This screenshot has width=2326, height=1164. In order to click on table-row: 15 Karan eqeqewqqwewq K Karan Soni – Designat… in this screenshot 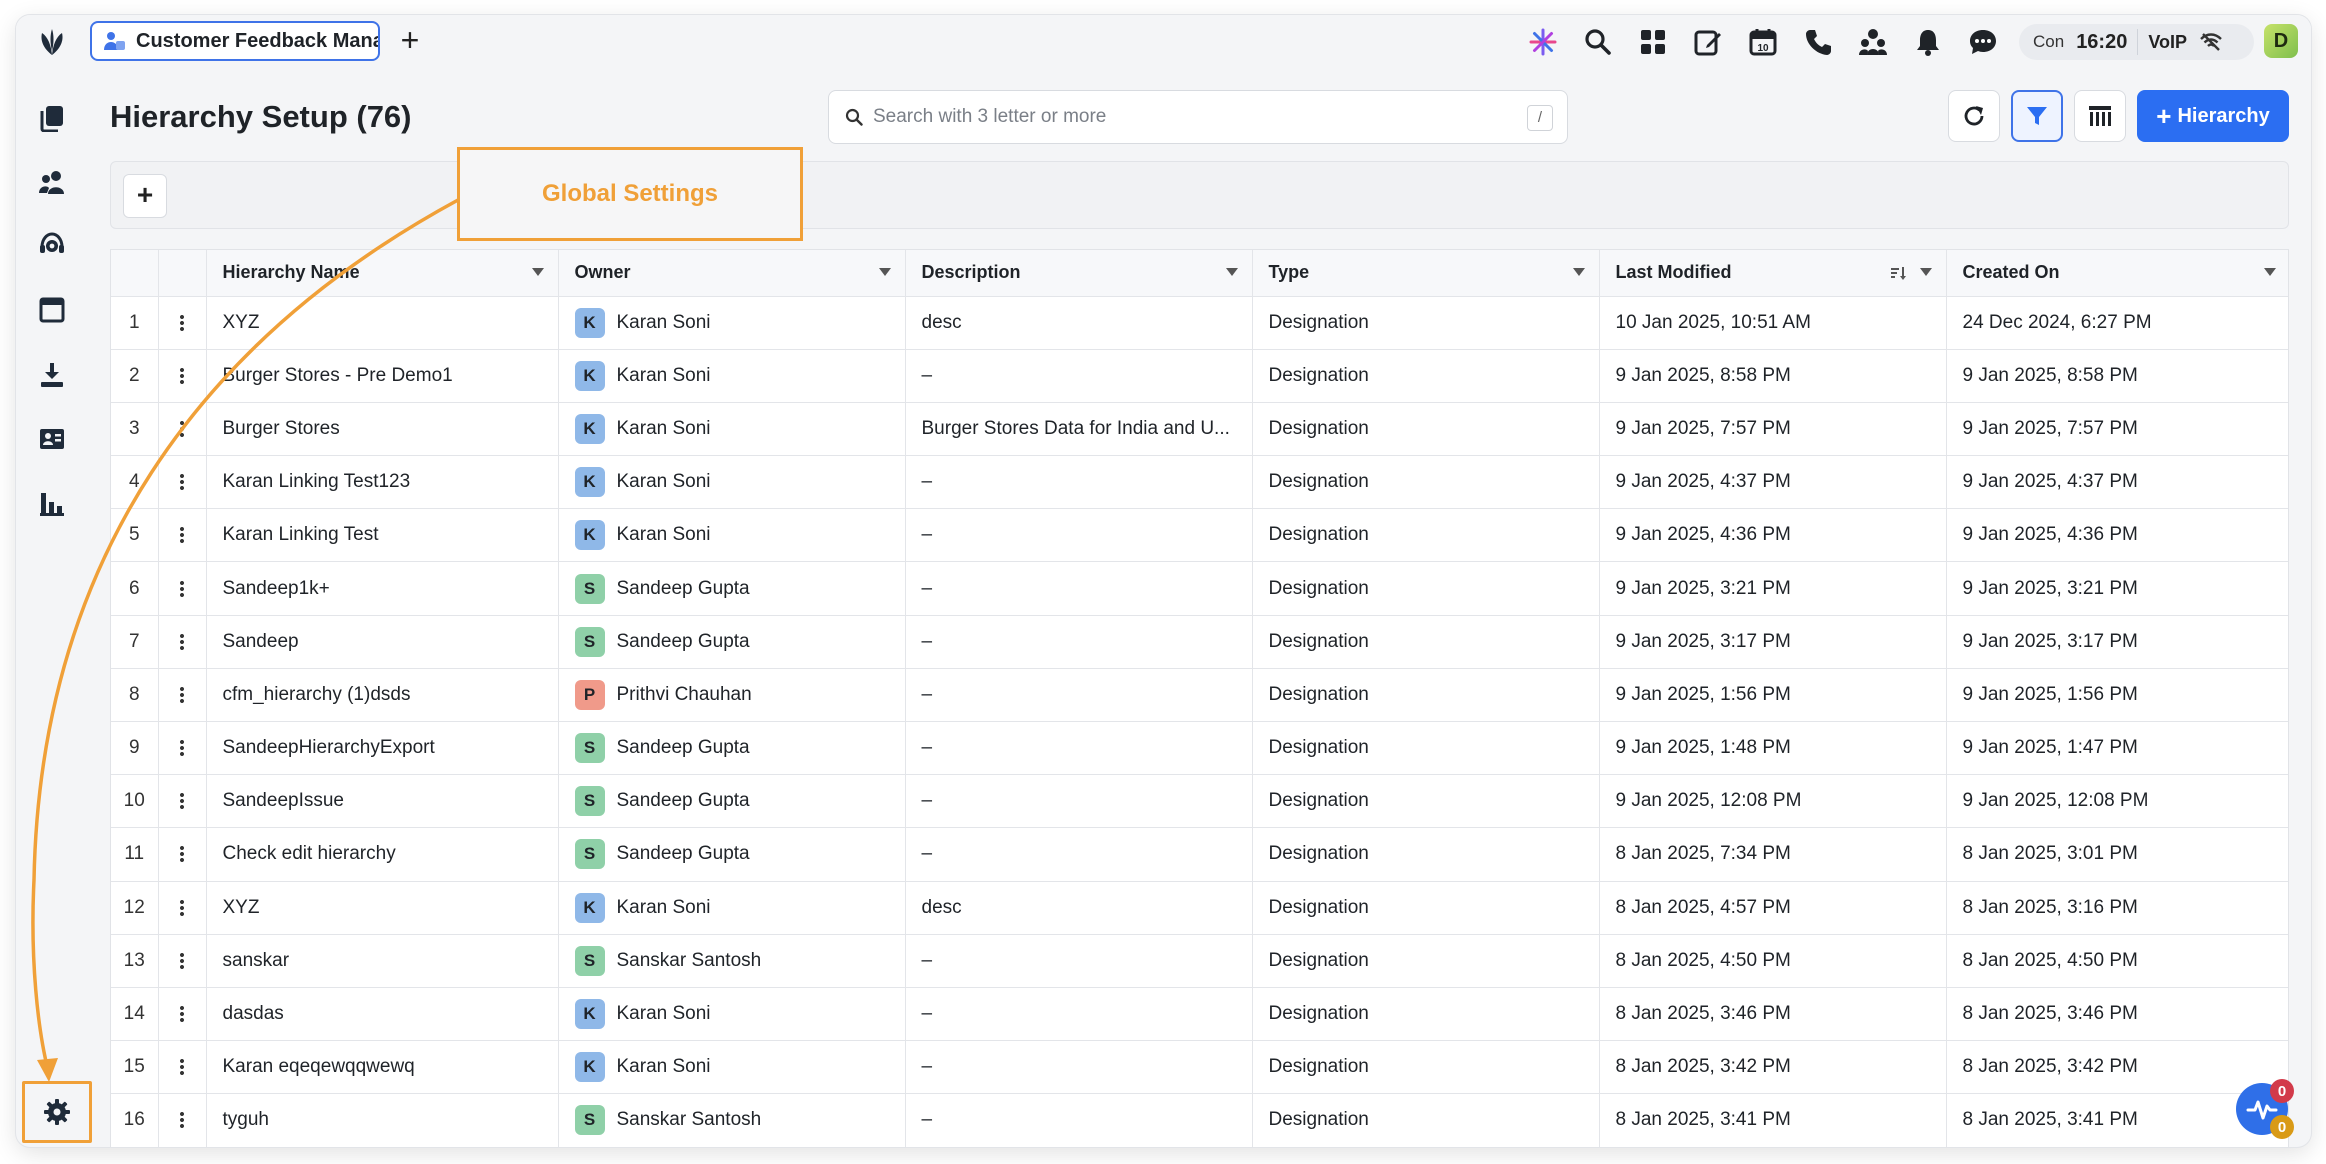, I will do `click(1199, 1067)`.